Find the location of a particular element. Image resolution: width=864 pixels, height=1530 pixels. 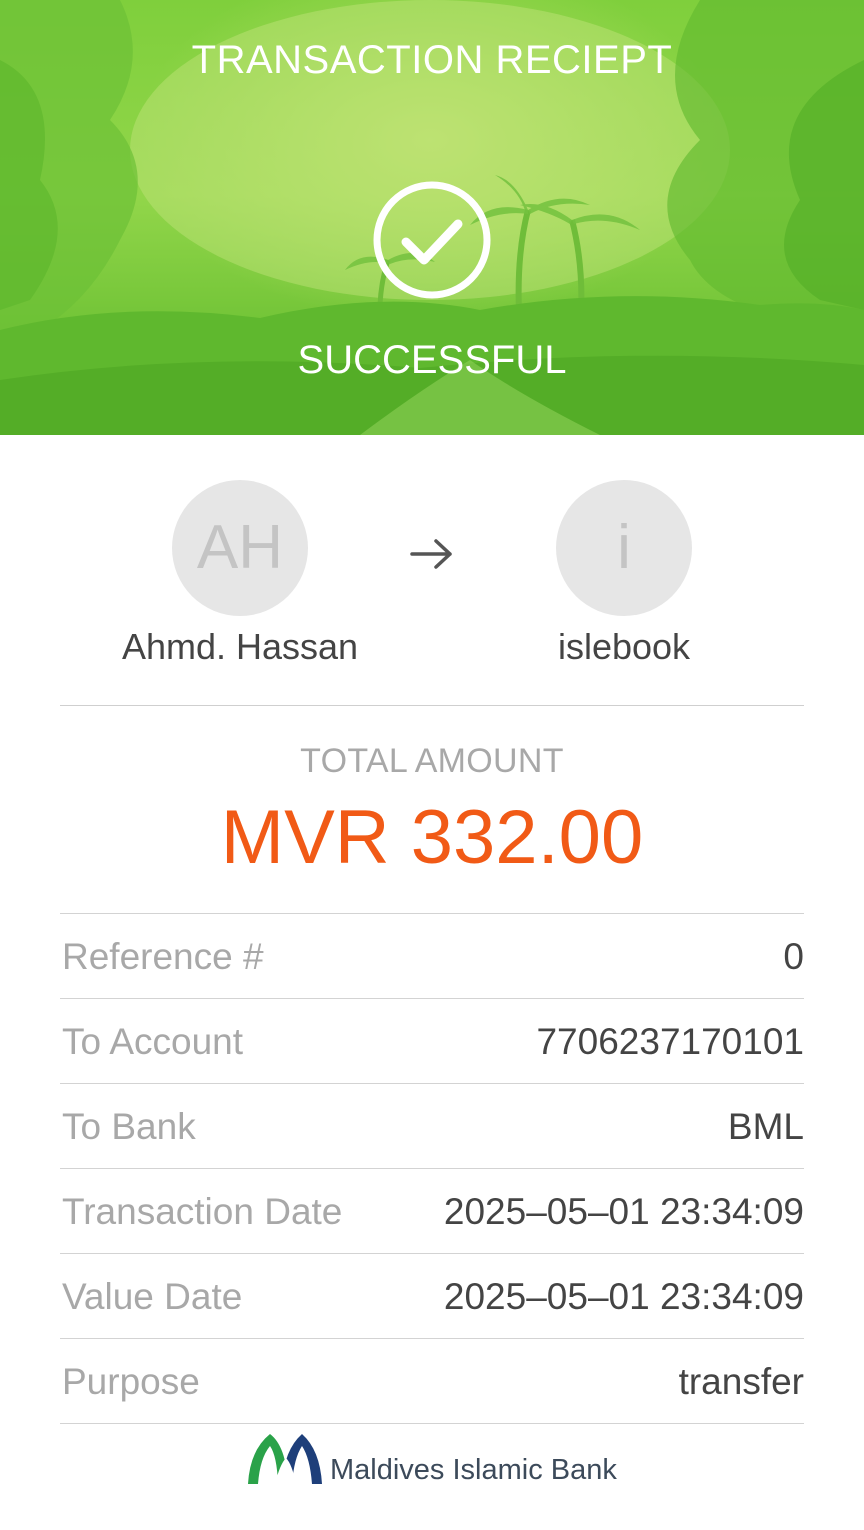

receiver-name: islebook is located at coordinates (624, 646).